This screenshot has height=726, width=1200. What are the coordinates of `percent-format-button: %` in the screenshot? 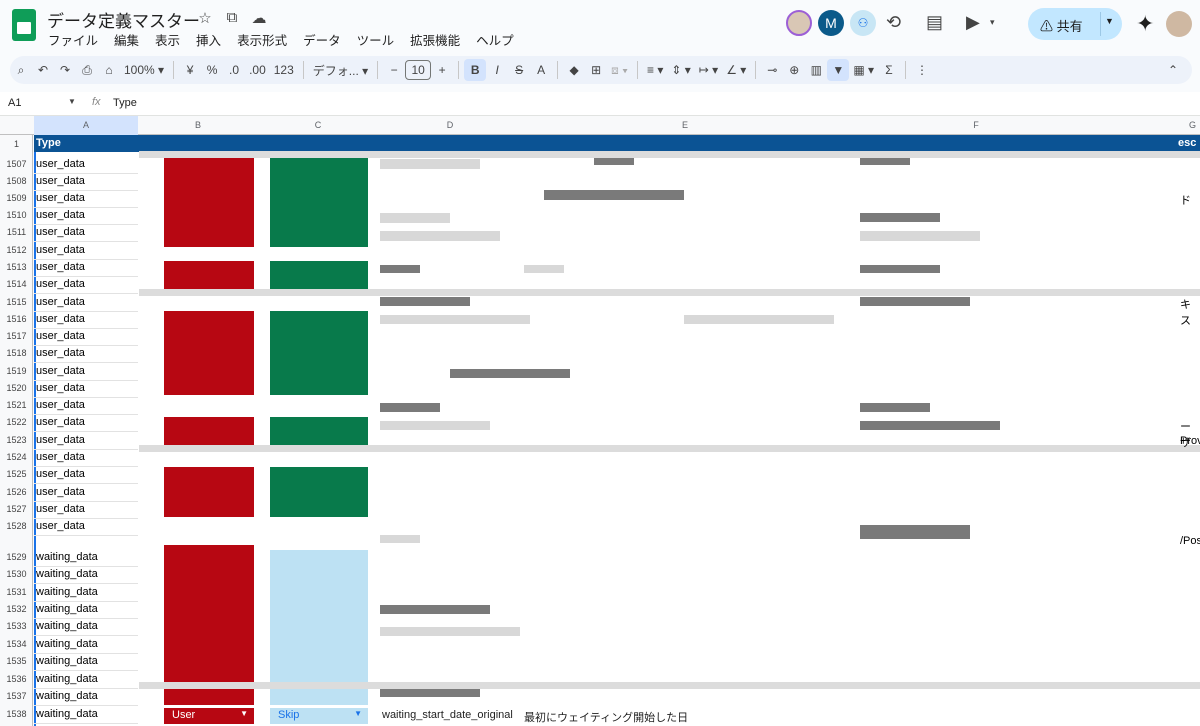 It's located at (212, 70).